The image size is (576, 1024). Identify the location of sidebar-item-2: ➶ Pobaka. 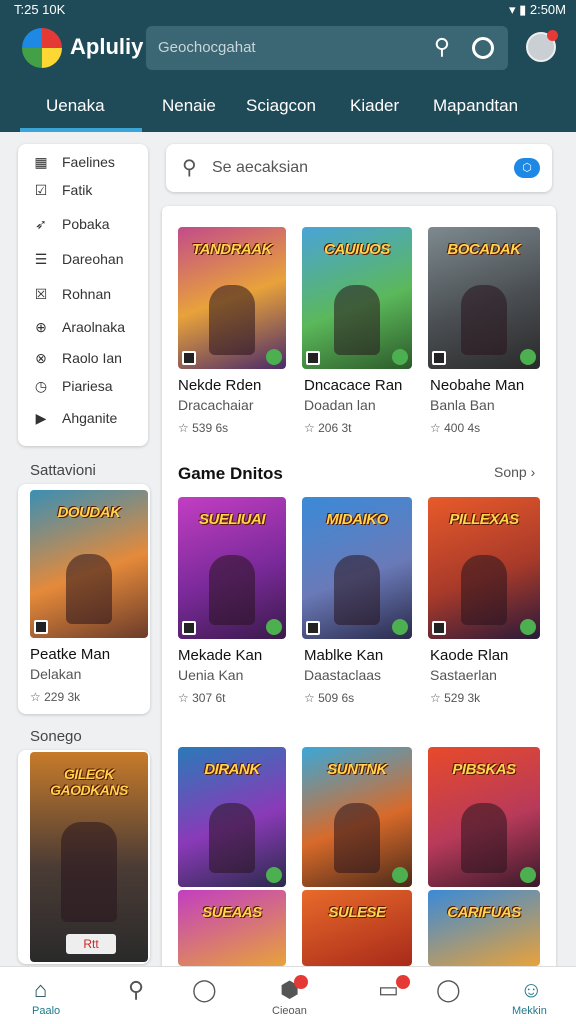
(70, 224).